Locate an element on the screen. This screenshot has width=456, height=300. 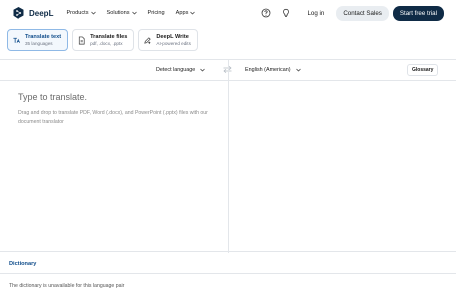
nav-pricing: Pricing is located at coordinates (156, 13).